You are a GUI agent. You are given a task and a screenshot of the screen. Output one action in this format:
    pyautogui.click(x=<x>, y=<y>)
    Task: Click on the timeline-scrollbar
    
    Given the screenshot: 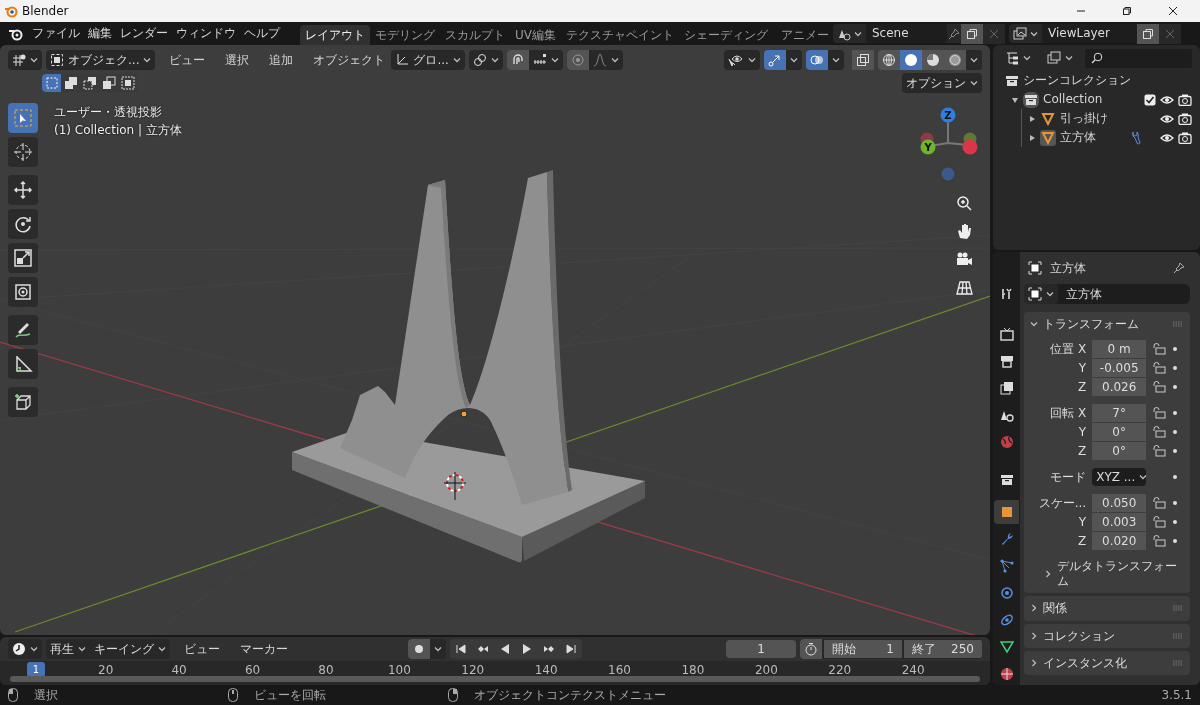 What is the action you would take?
    pyautogui.click(x=495, y=679)
    